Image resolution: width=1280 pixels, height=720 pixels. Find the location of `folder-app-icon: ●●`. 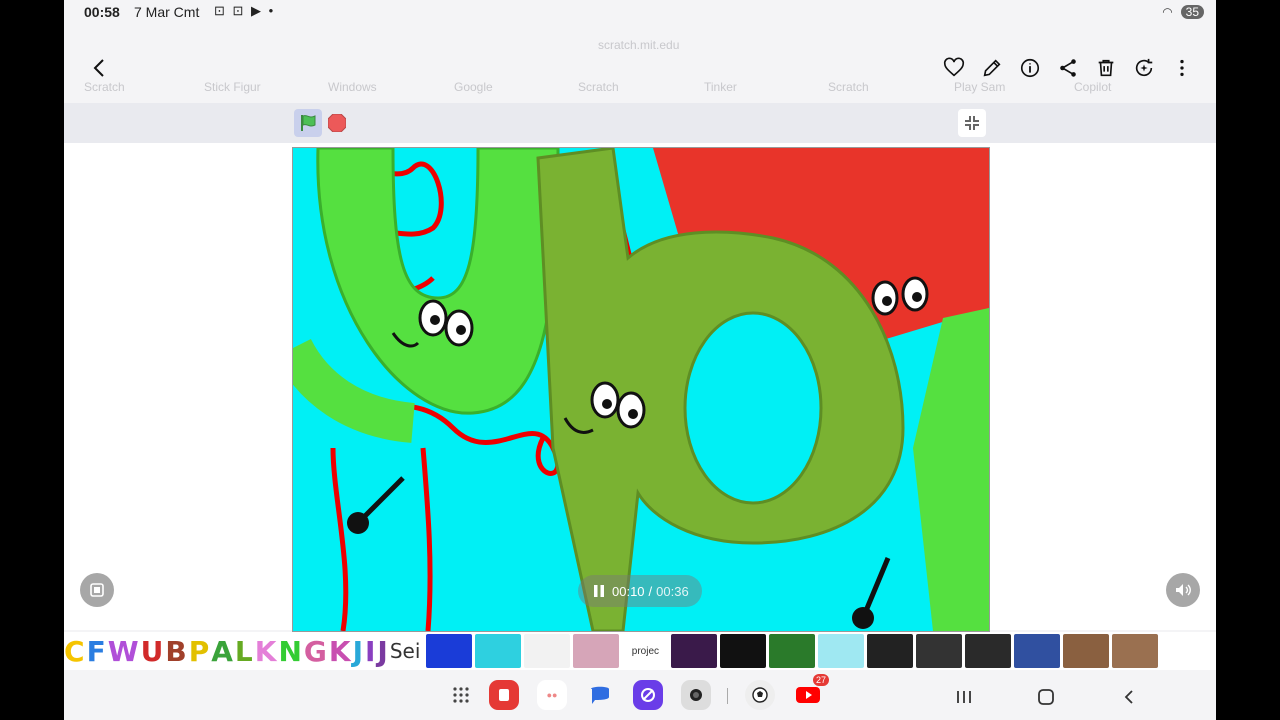

folder-app-icon: ●● is located at coordinates (552, 695).